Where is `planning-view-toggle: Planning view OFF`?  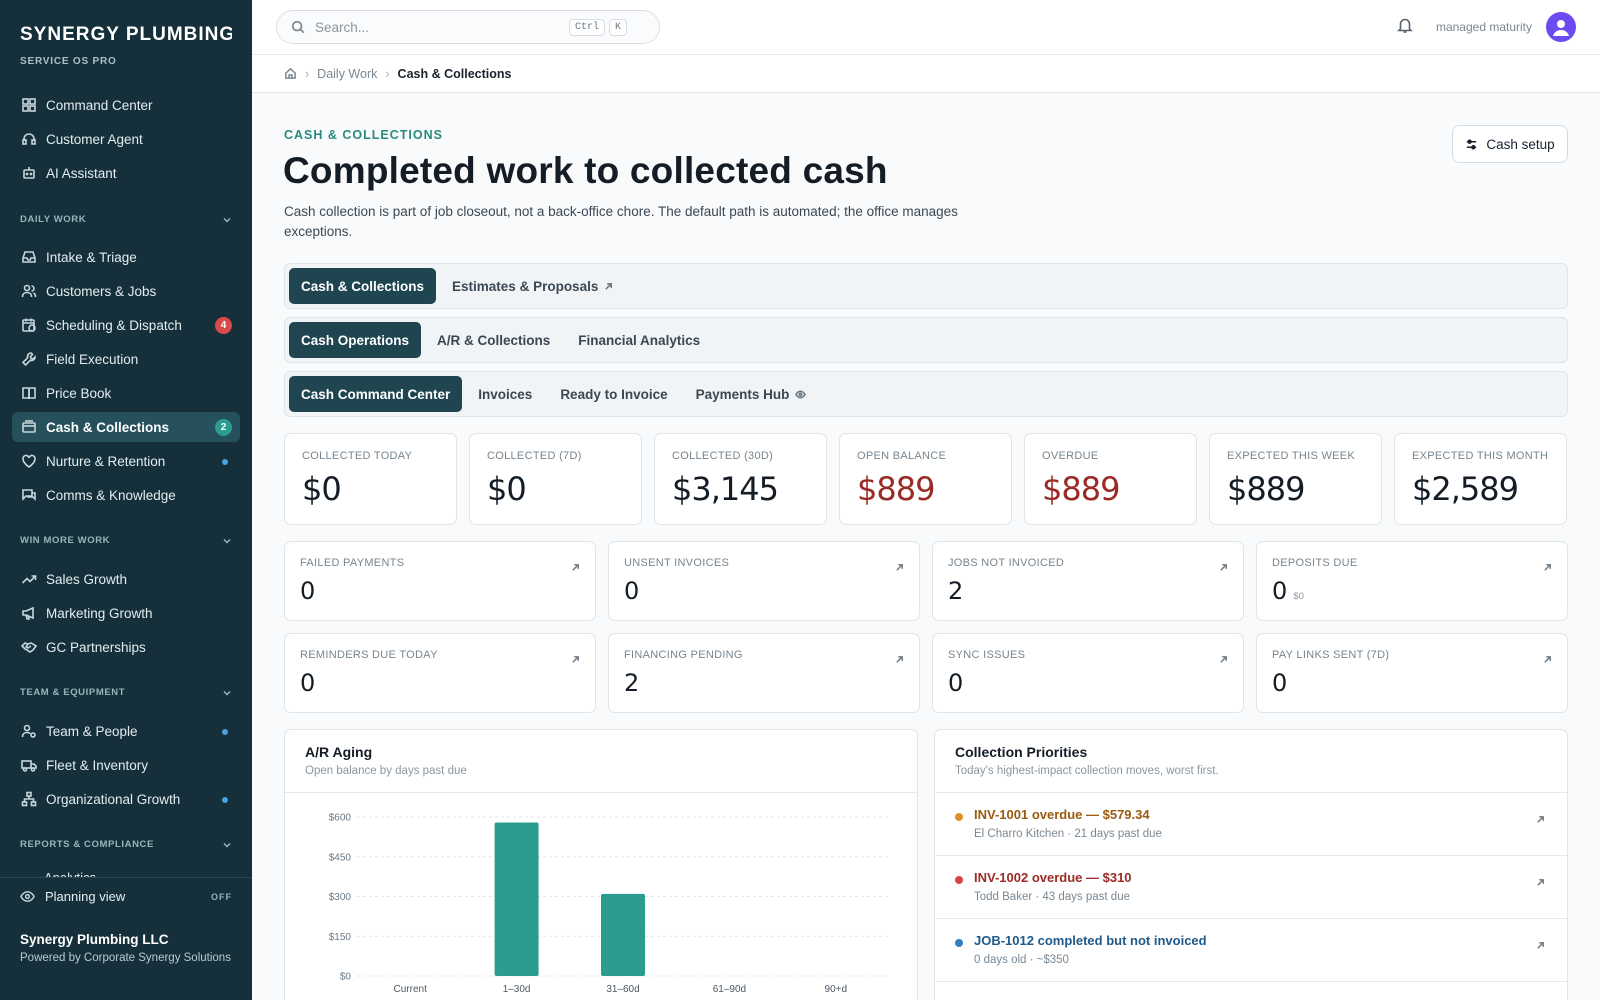
planning-view-toggle: Planning view OFF is located at coordinates (126, 896).